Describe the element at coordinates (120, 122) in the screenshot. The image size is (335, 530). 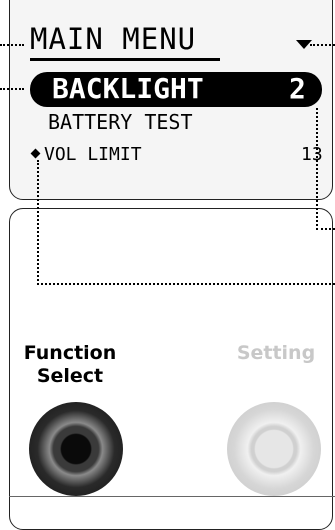
I see `menu-item-battery-test: BATTERY TEST` at that location.